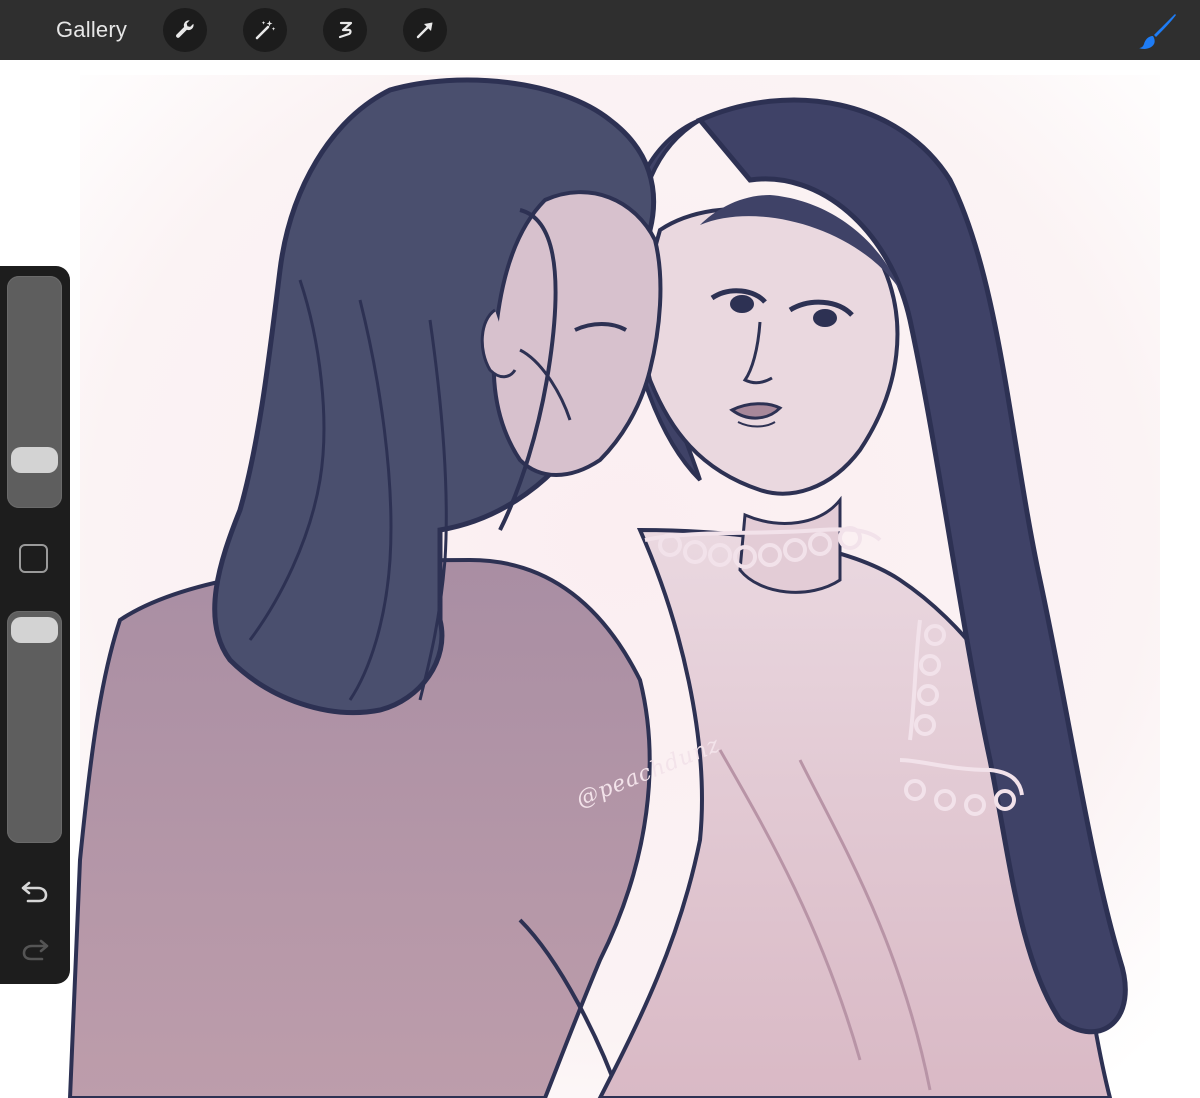 This screenshot has height=1098, width=1200. I want to click on top-toolbar: Gallery, so click(600, 30).